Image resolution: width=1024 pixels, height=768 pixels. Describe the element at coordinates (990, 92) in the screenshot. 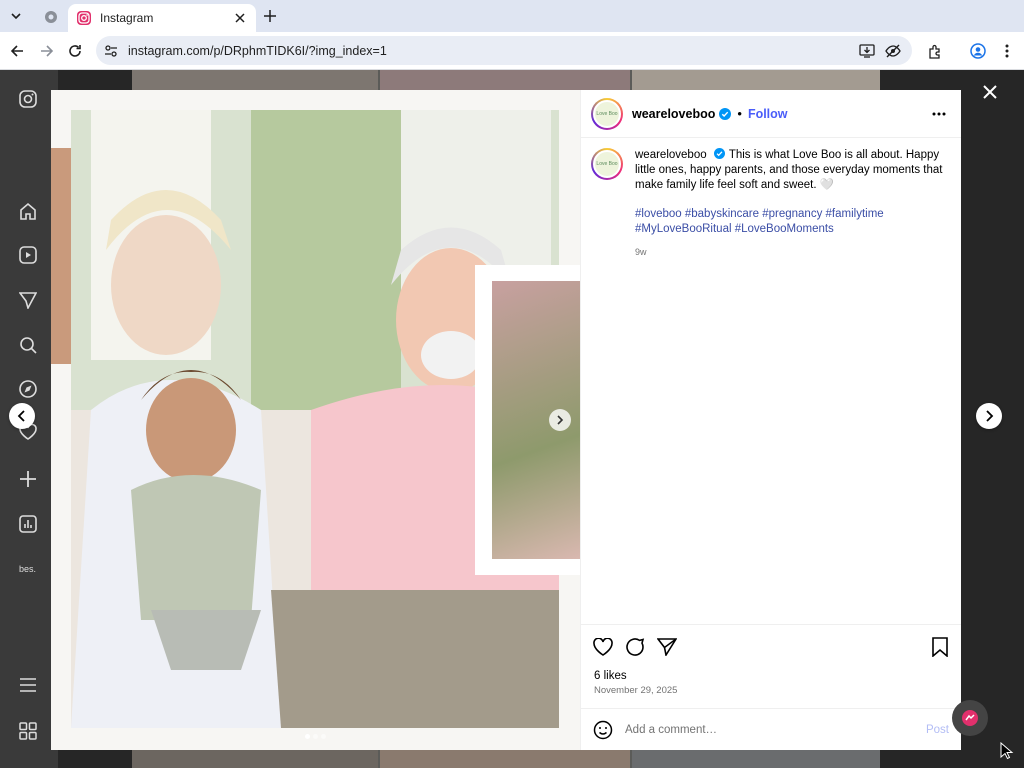

I see `close-post-icon` at that location.